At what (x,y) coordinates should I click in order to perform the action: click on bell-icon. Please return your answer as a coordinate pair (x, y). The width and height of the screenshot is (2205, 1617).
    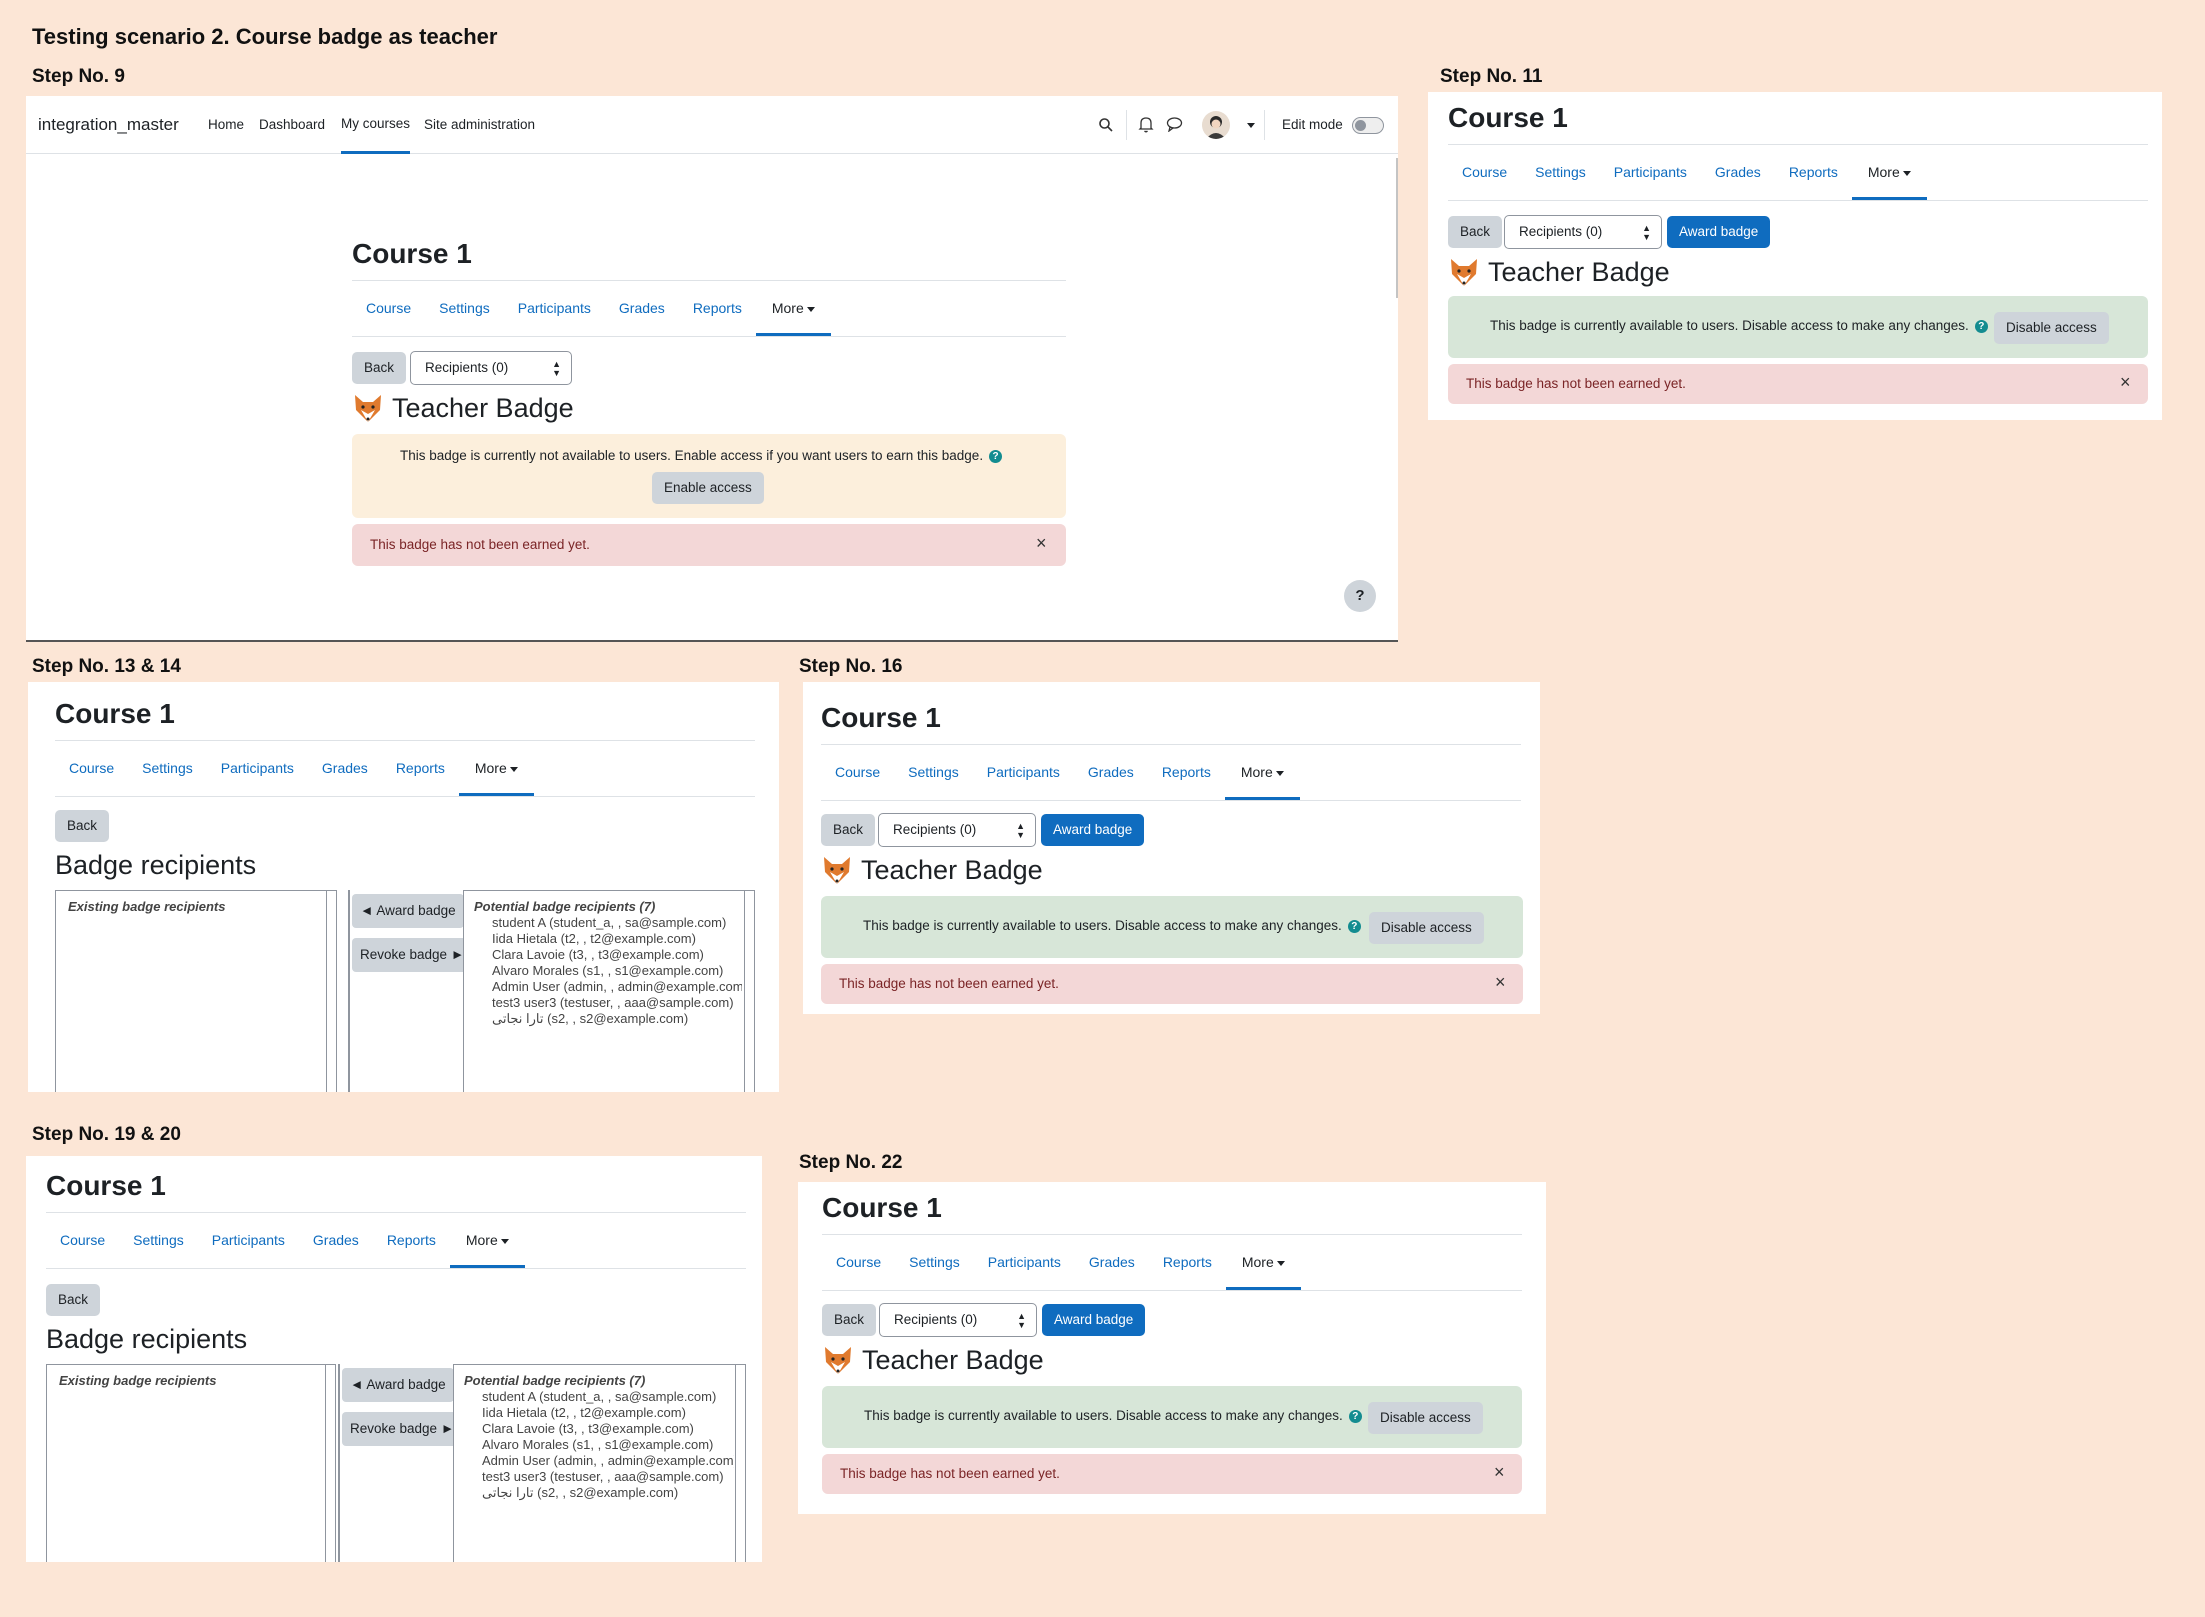
    Looking at the image, I should click on (1146, 124).